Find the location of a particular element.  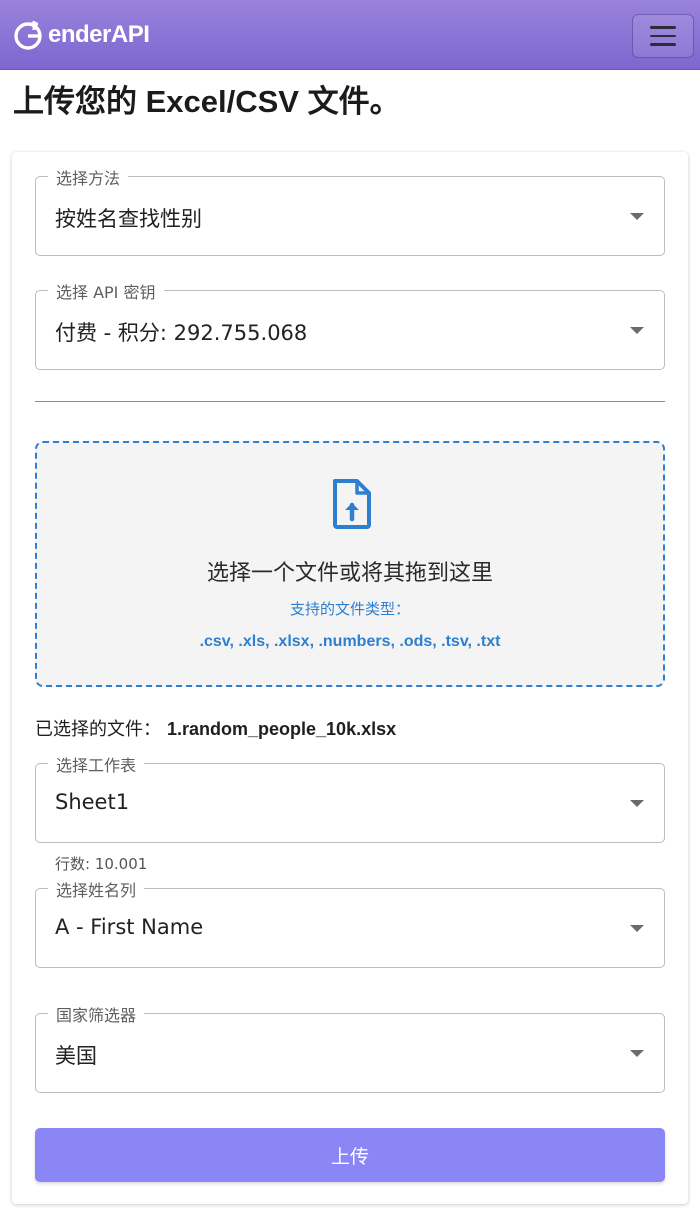

brand-name: enderAPI is located at coordinates (99, 34).